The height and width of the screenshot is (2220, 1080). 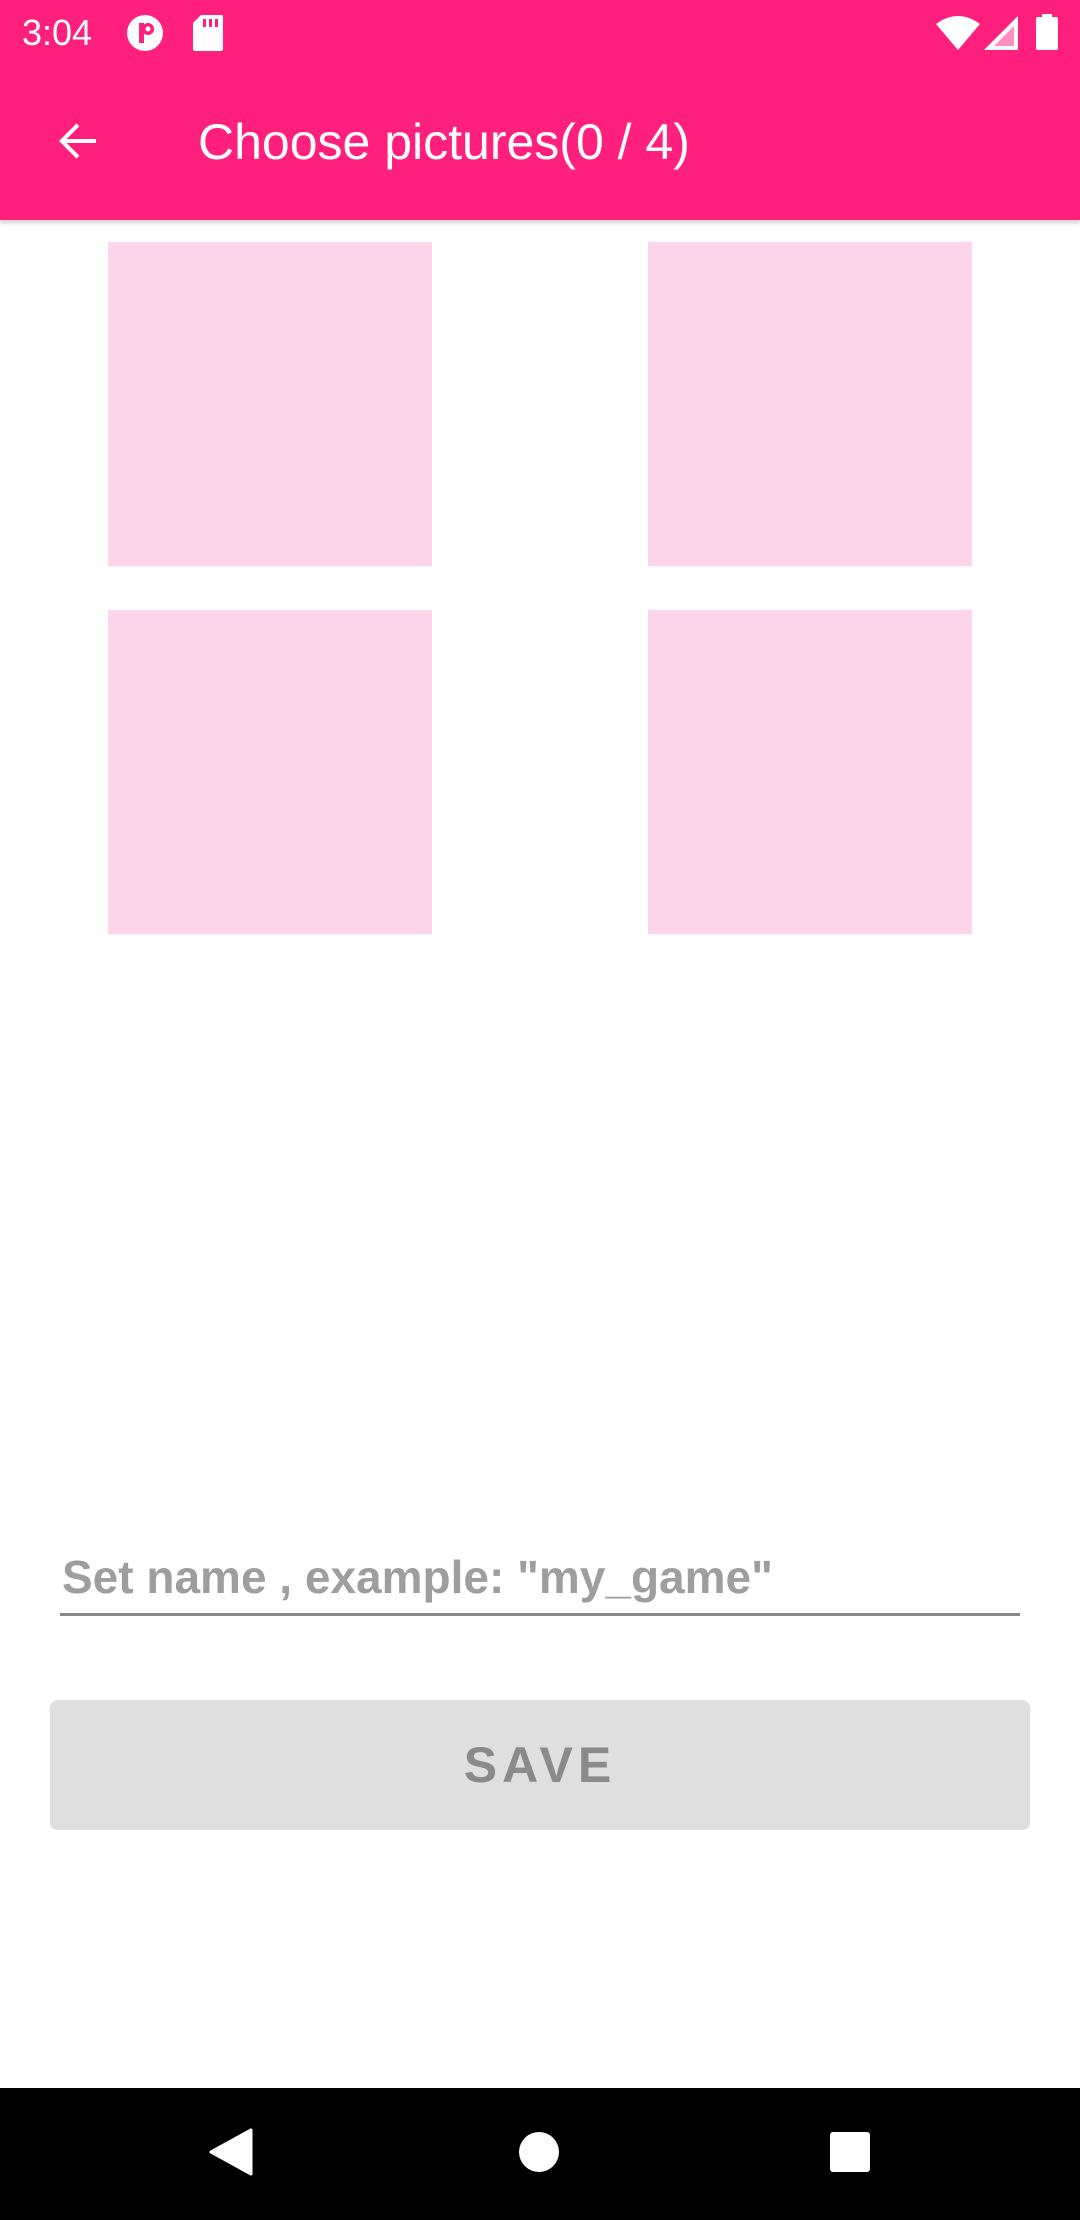 I want to click on nav-recents-button, so click(x=850, y=2154).